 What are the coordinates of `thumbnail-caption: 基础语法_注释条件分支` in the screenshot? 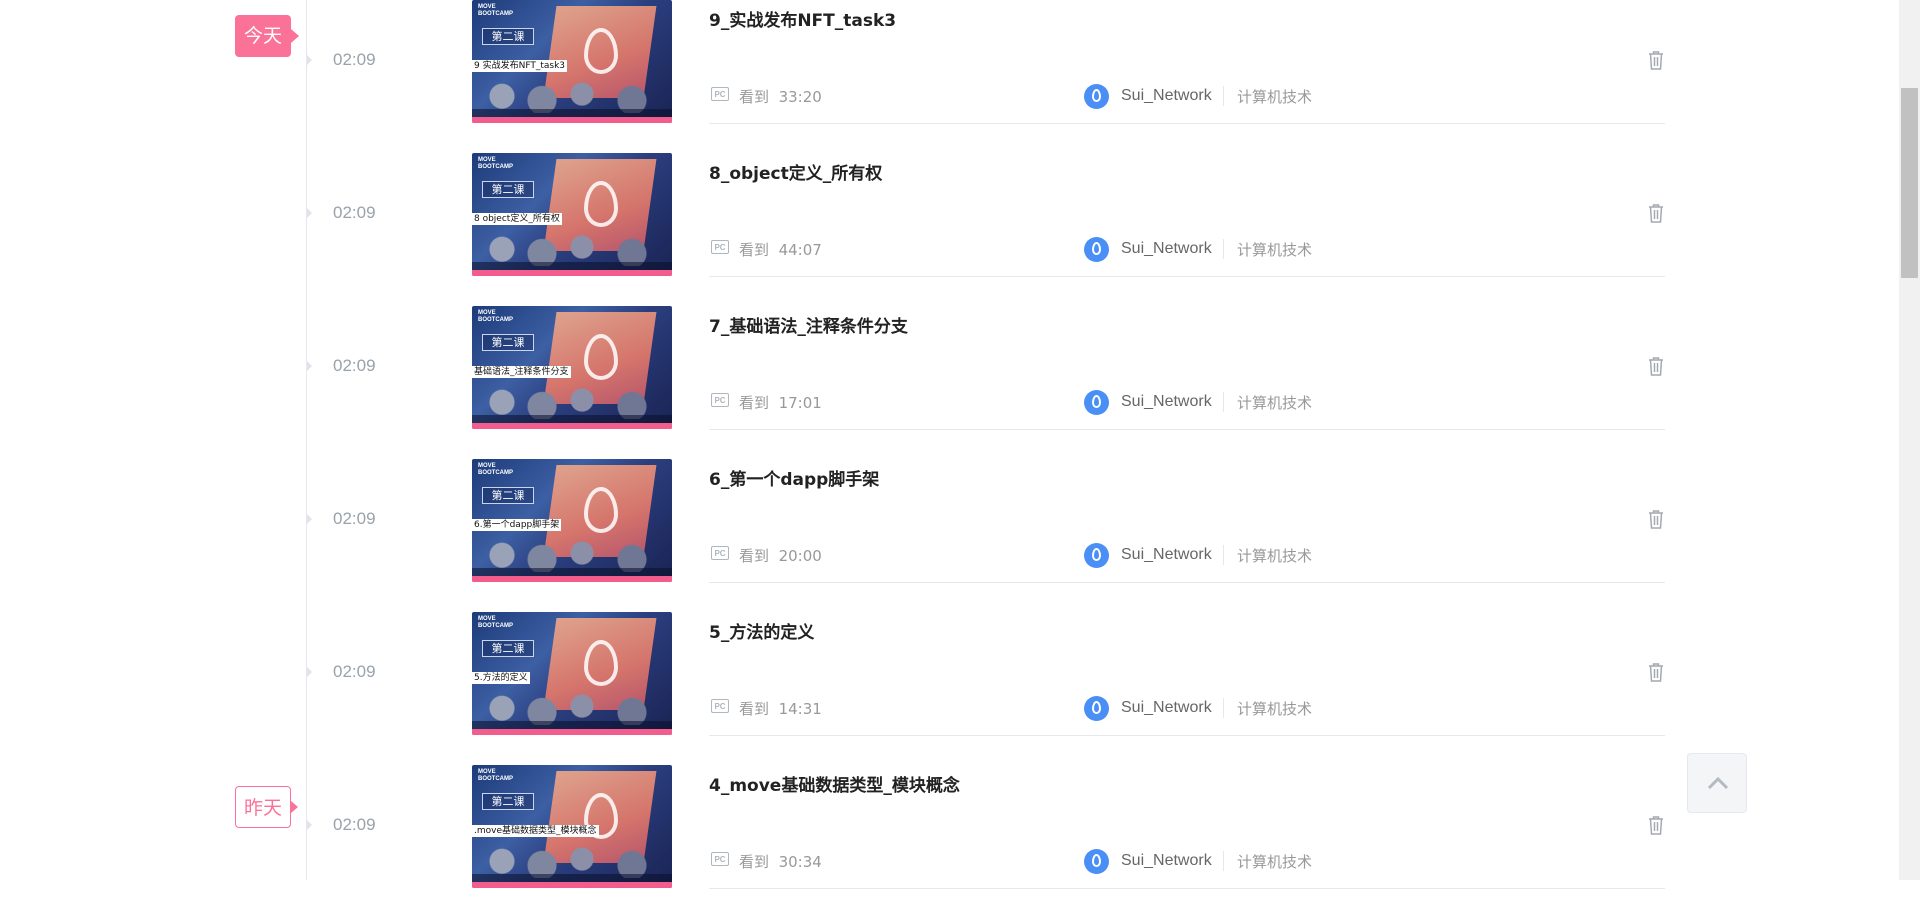 It's located at (521, 372).